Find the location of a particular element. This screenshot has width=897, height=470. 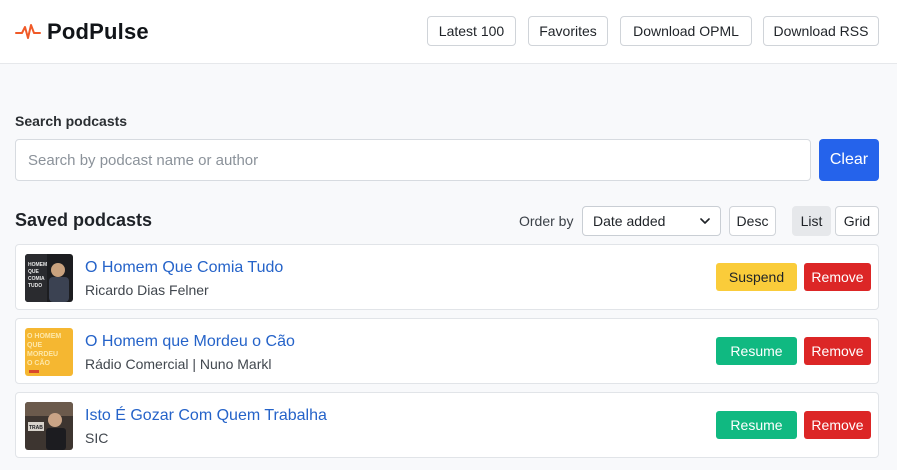

search-input is located at coordinates (413, 160).